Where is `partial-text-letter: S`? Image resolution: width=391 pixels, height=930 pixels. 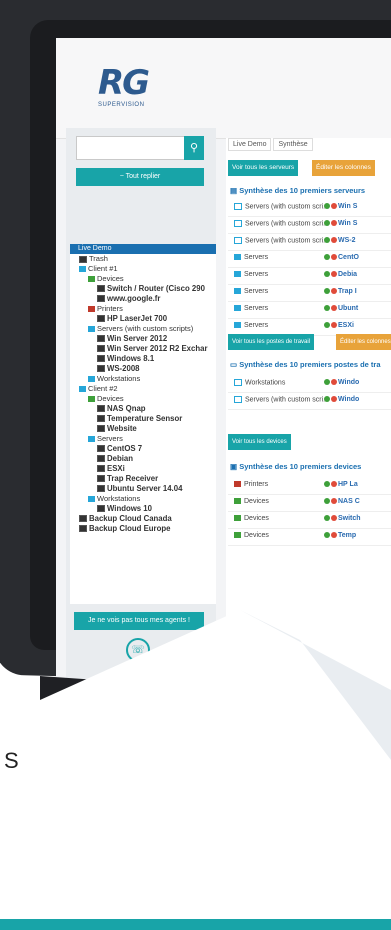 partial-text-letter: S is located at coordinates (11, 760).